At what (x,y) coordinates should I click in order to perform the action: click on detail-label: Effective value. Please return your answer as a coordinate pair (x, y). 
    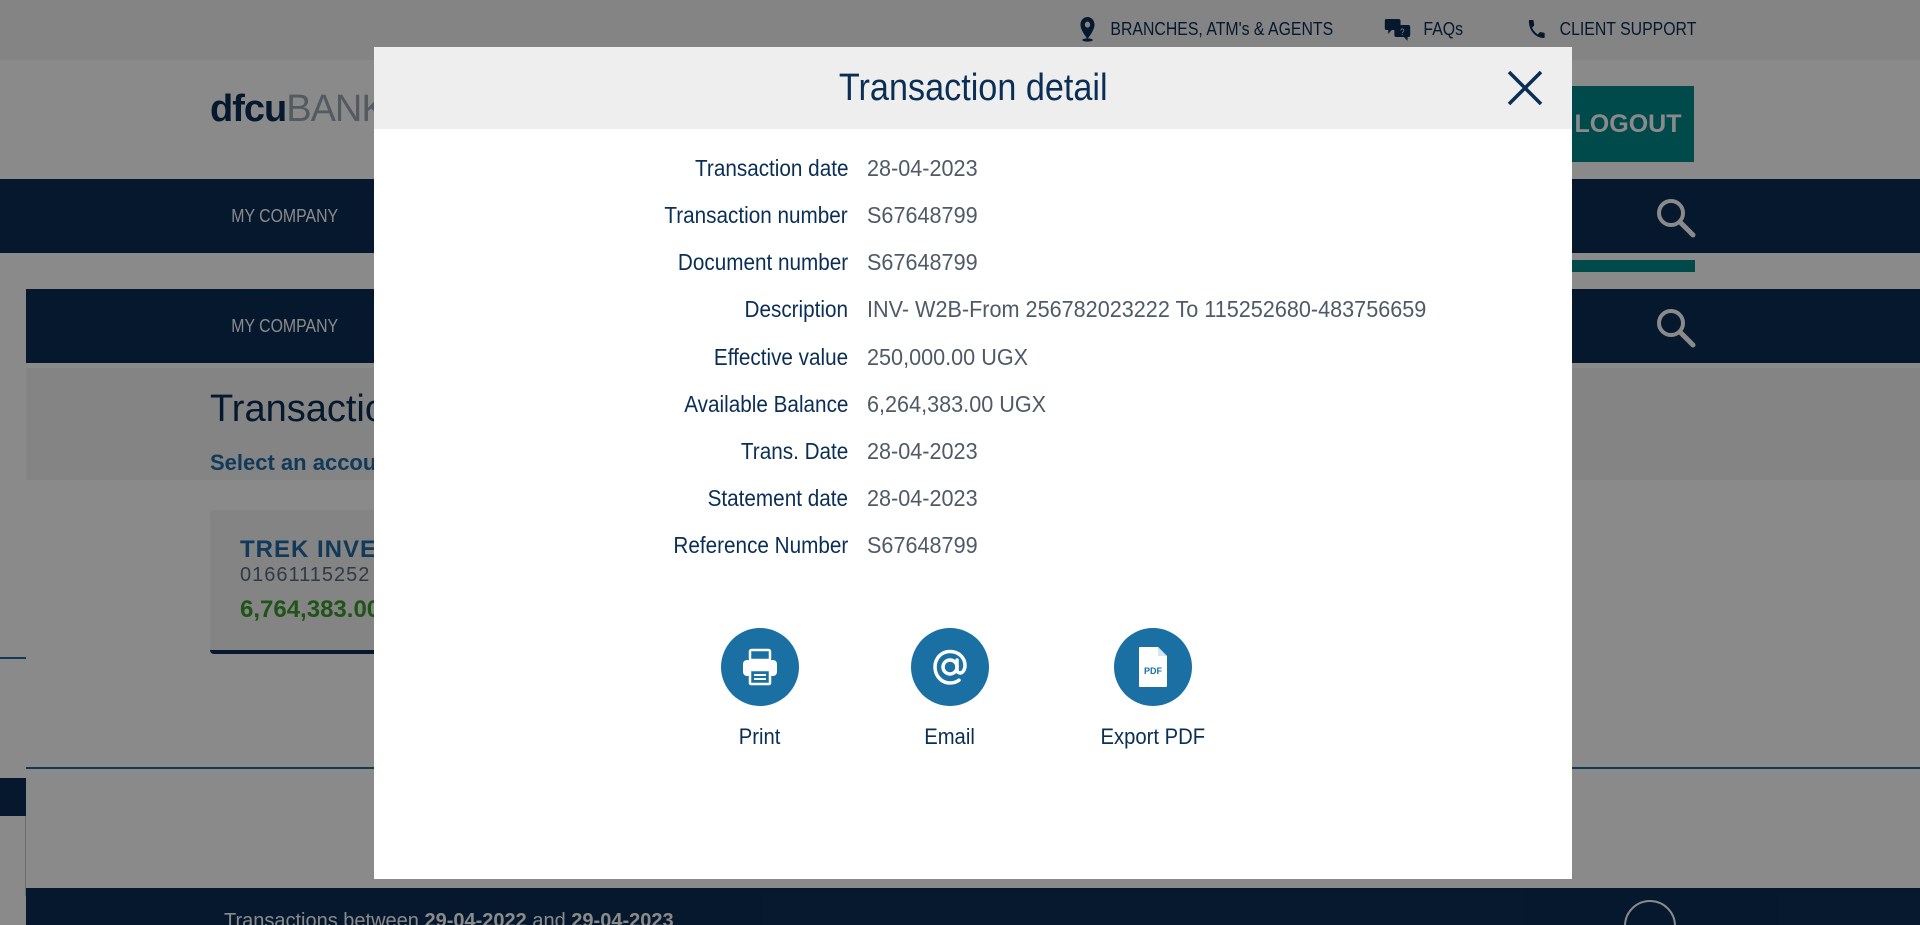
    Looking at the image, I should click on (780, 357).